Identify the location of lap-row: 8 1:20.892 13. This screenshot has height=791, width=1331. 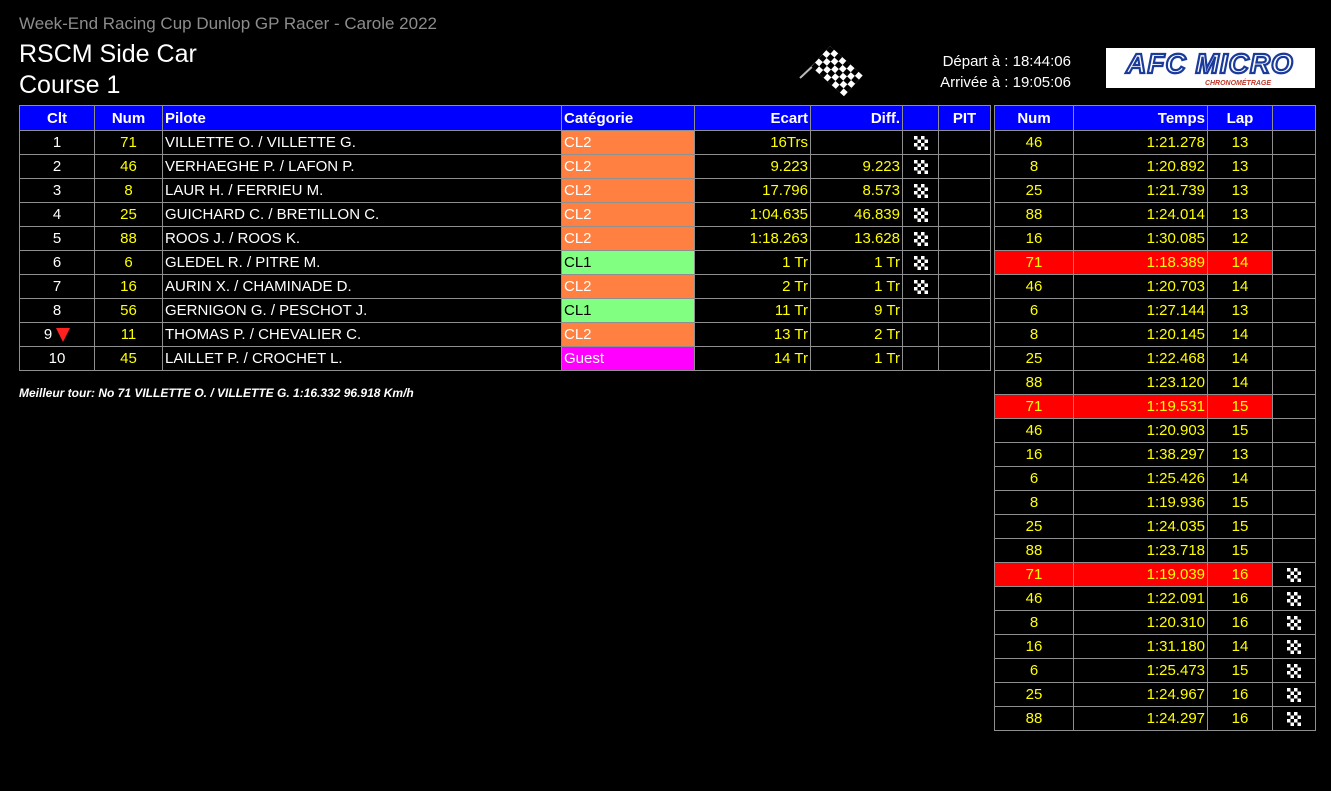
(1155, 166).